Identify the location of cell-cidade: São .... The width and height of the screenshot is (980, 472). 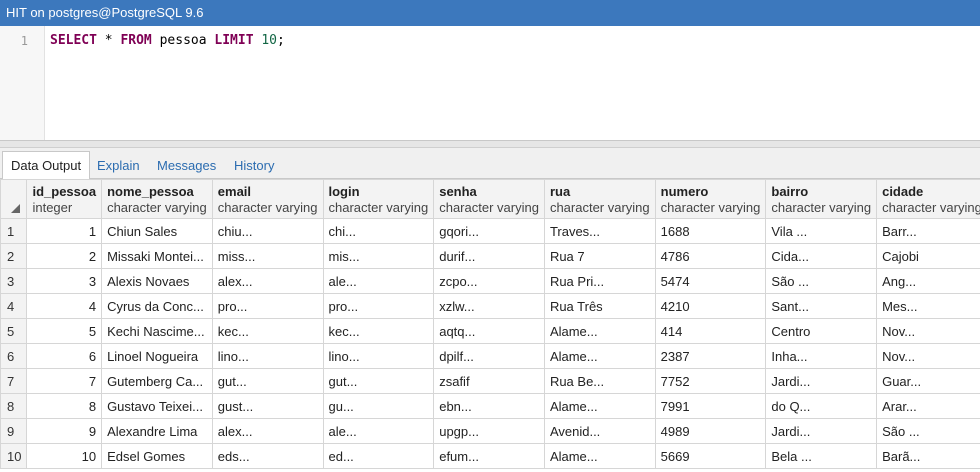
(928, 431).